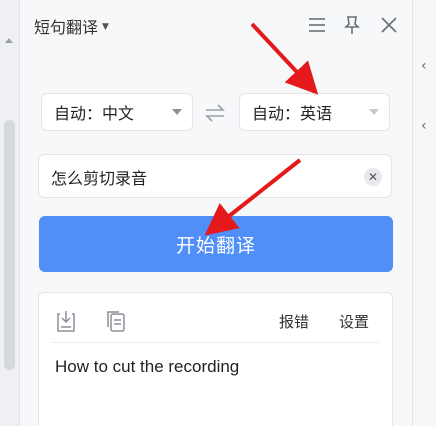 This screenshot has height=426, width=436. I want to click on right-background-pane: ‹ ‹, so click(424, 213).